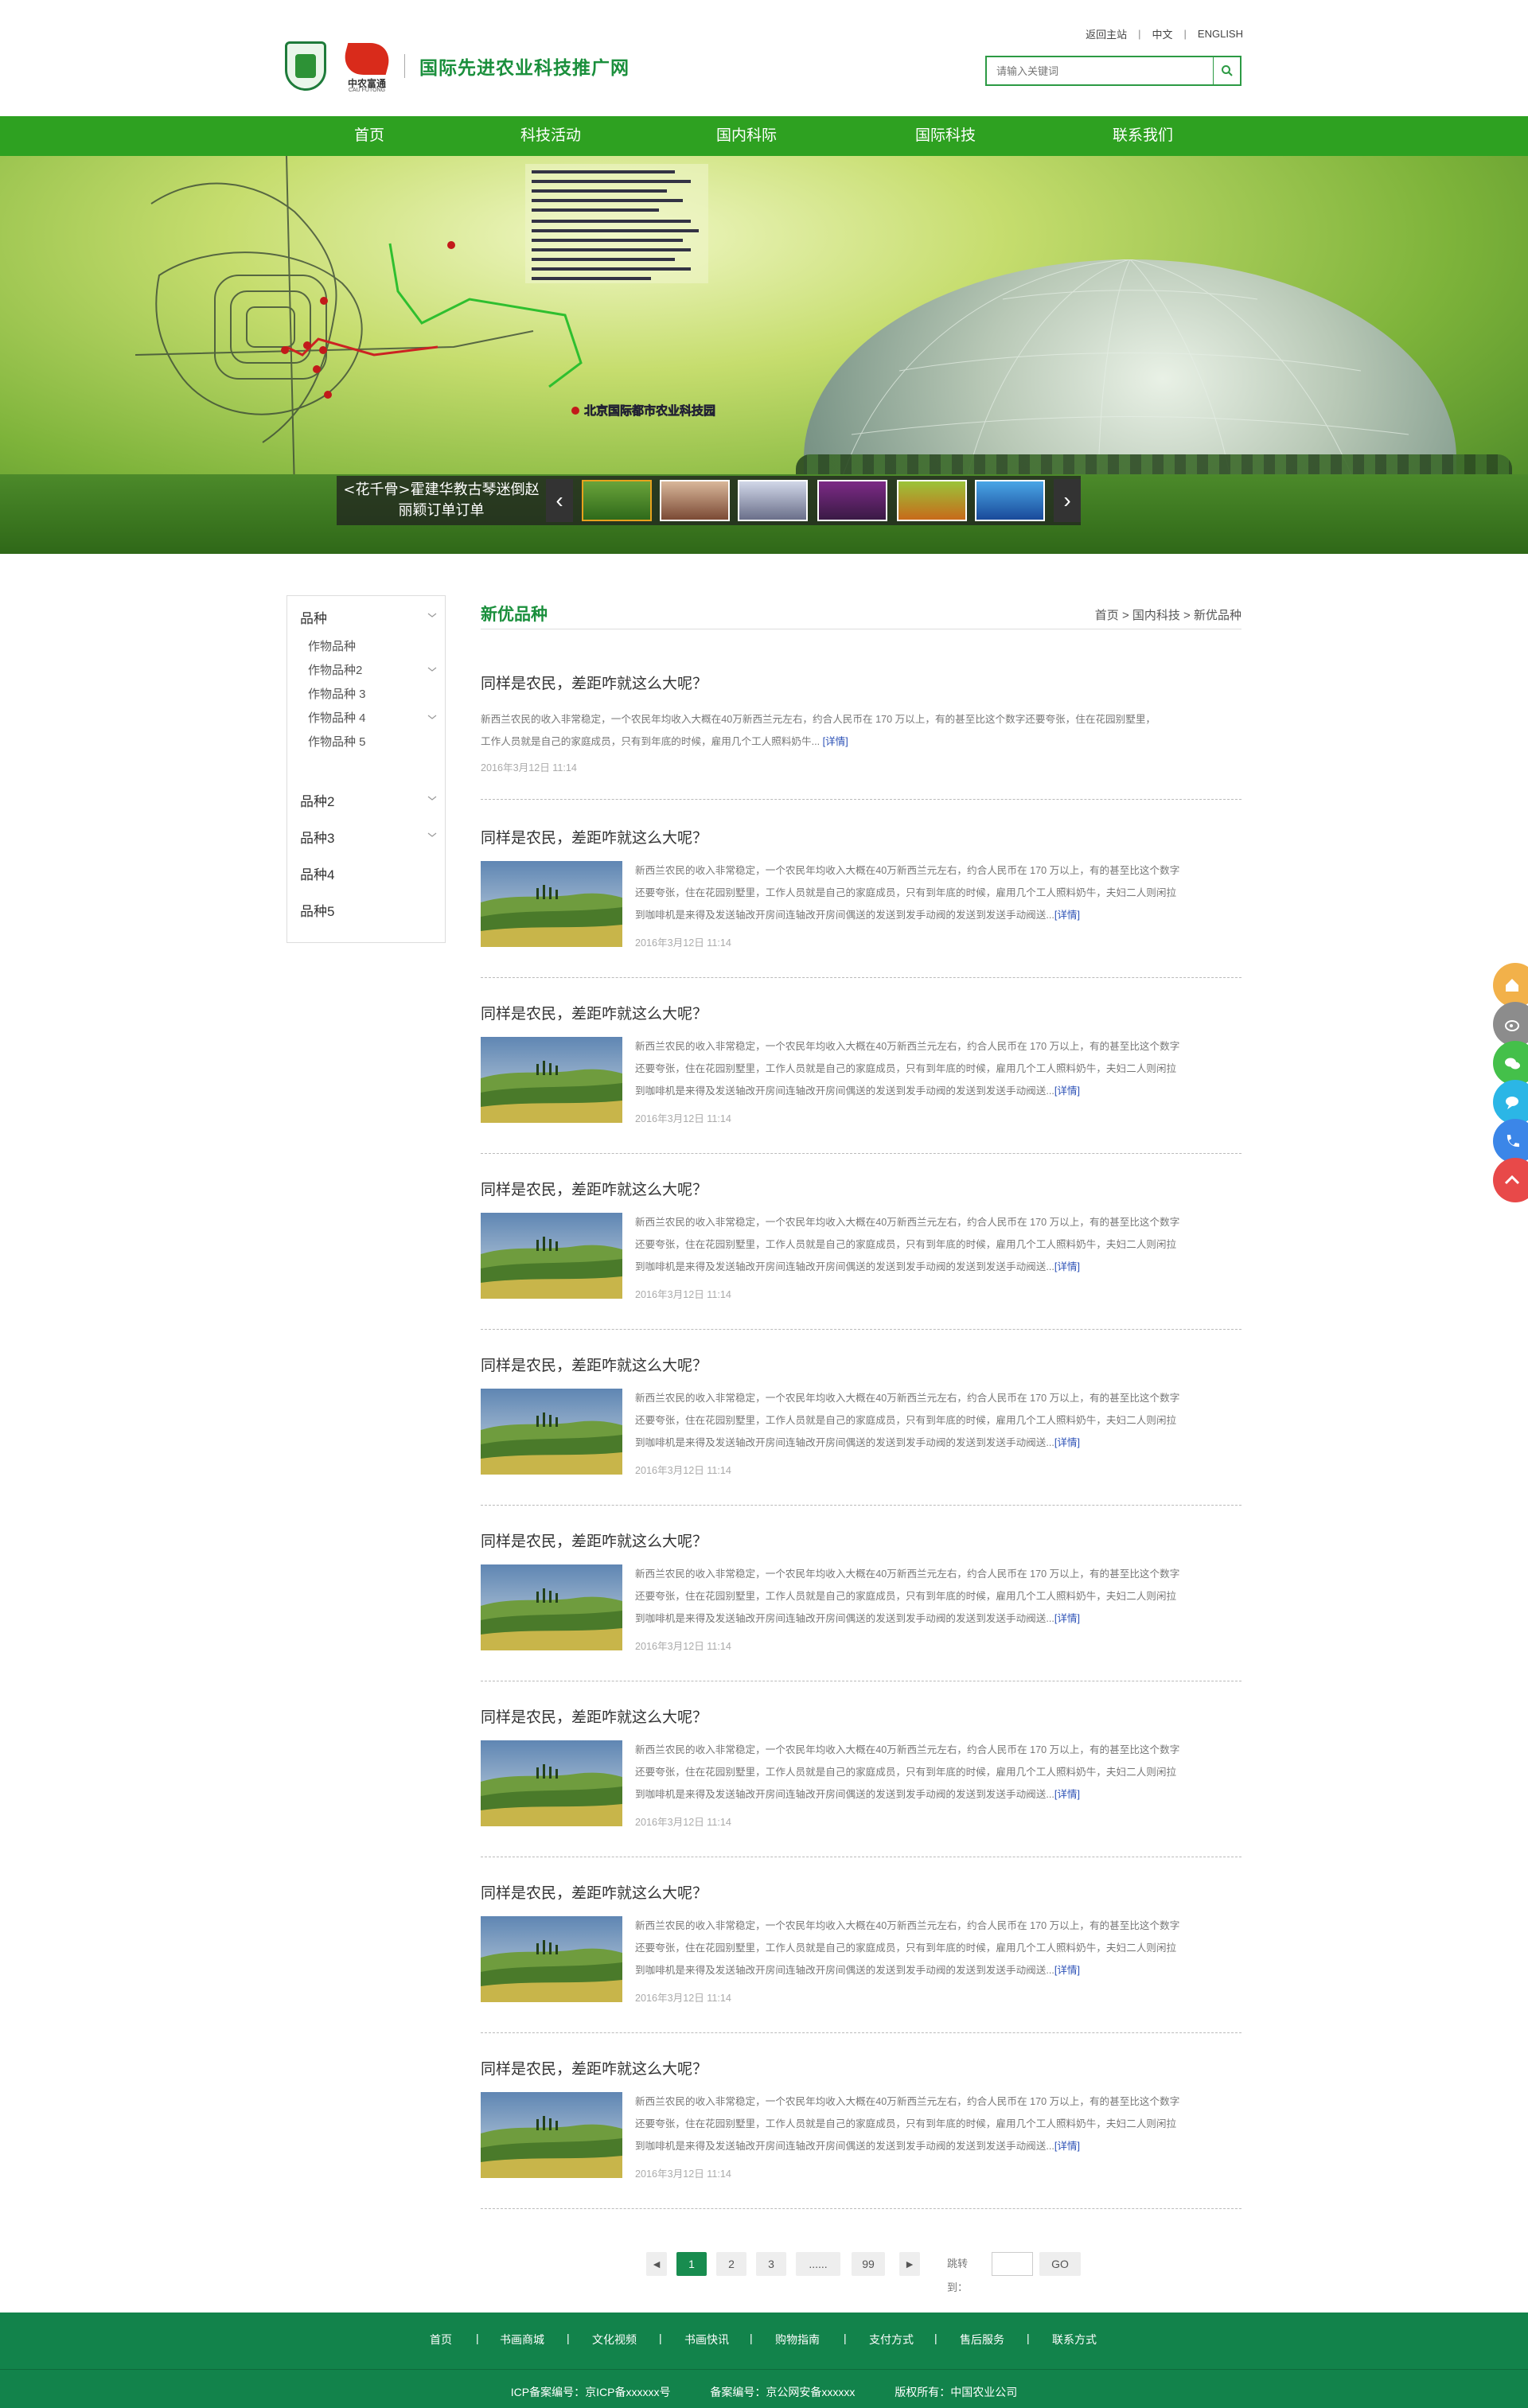  Describe the element at coordinates (1510, 1102) in the screenshot. I see `message-float-button` at that location.